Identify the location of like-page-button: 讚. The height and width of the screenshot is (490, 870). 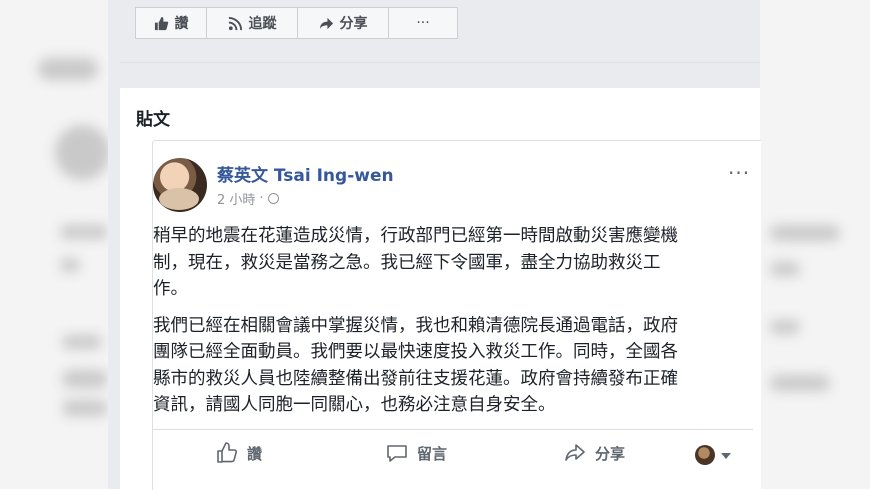
(171, 23).